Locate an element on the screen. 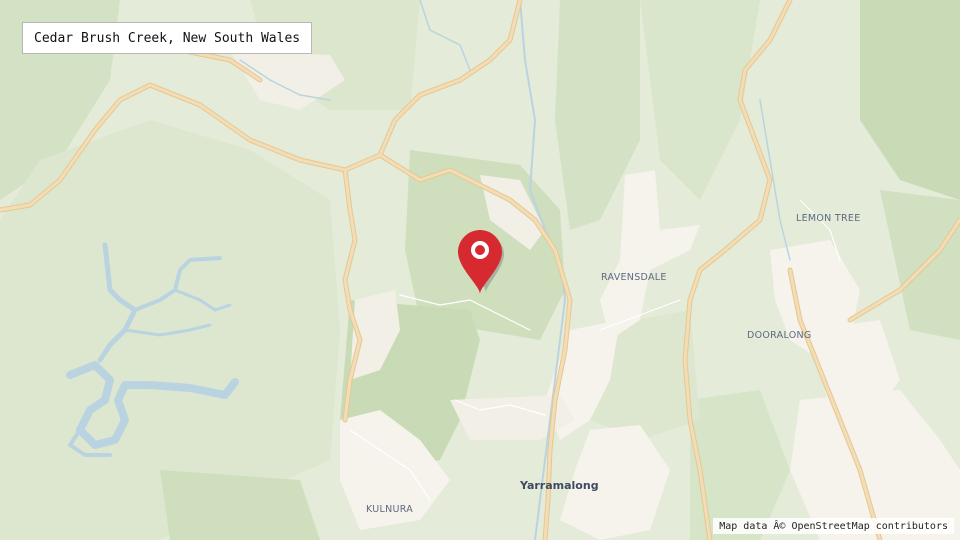  map-attribution: Map data Â© OpenStreetMap contributors is located at coordinates (833, 526).